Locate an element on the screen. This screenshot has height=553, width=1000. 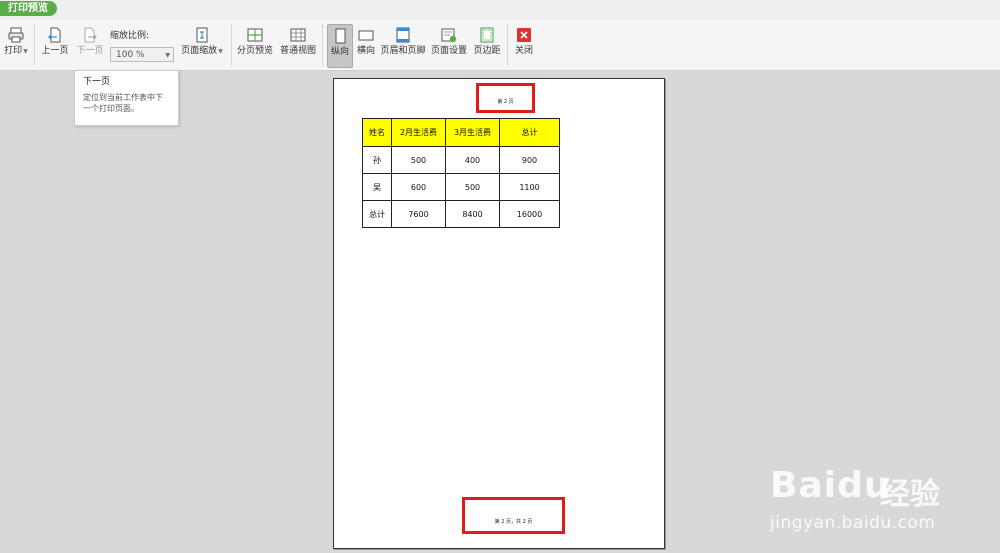
table-cell: 8400 is located at coordinates (472, 214).